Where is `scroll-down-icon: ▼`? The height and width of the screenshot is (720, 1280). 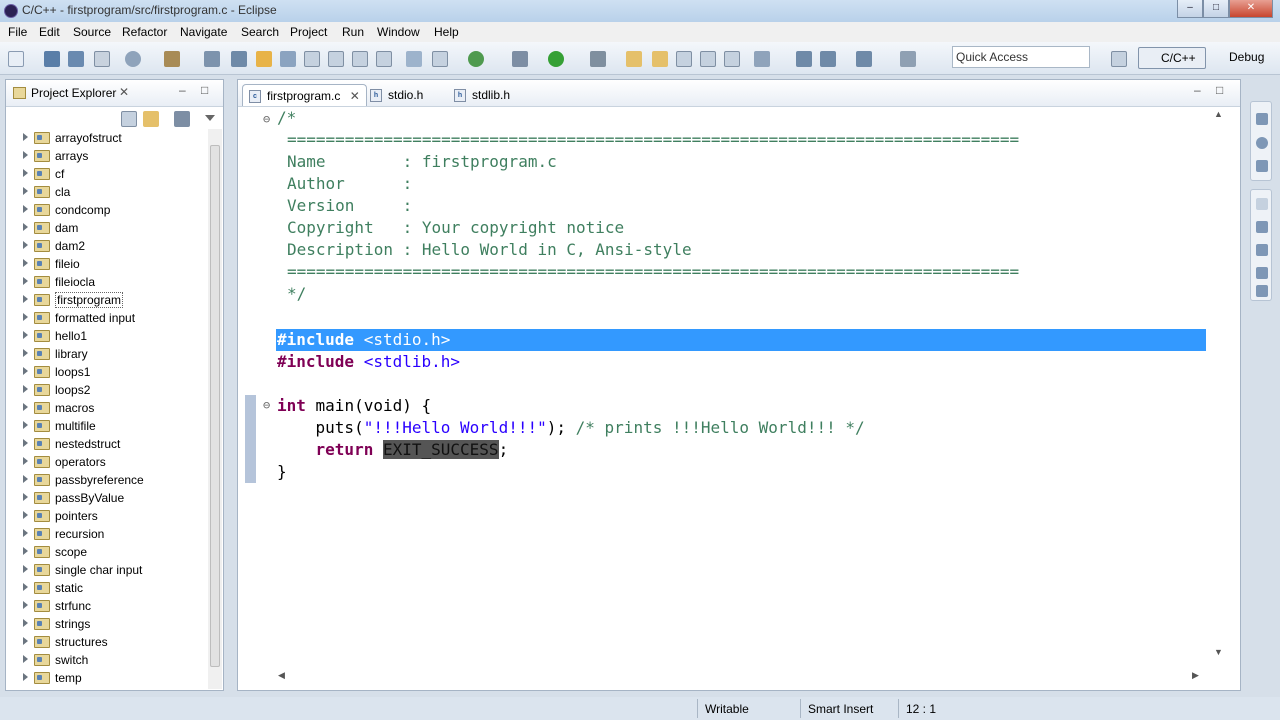 scroll-down-icon: ▼ is located at coordinates (1218, 652).